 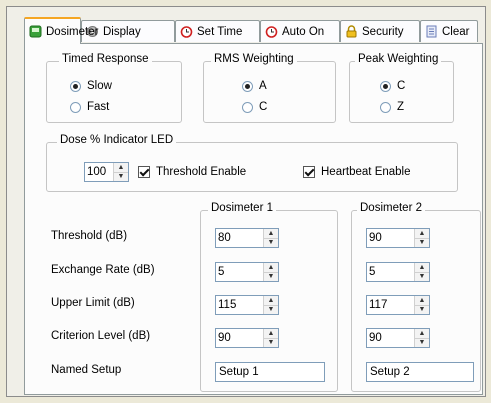 What do you see at coordinates (375, 238) in the screenshot?
I see `d2-threshold-value: 90` at bounding box center [375, 238].